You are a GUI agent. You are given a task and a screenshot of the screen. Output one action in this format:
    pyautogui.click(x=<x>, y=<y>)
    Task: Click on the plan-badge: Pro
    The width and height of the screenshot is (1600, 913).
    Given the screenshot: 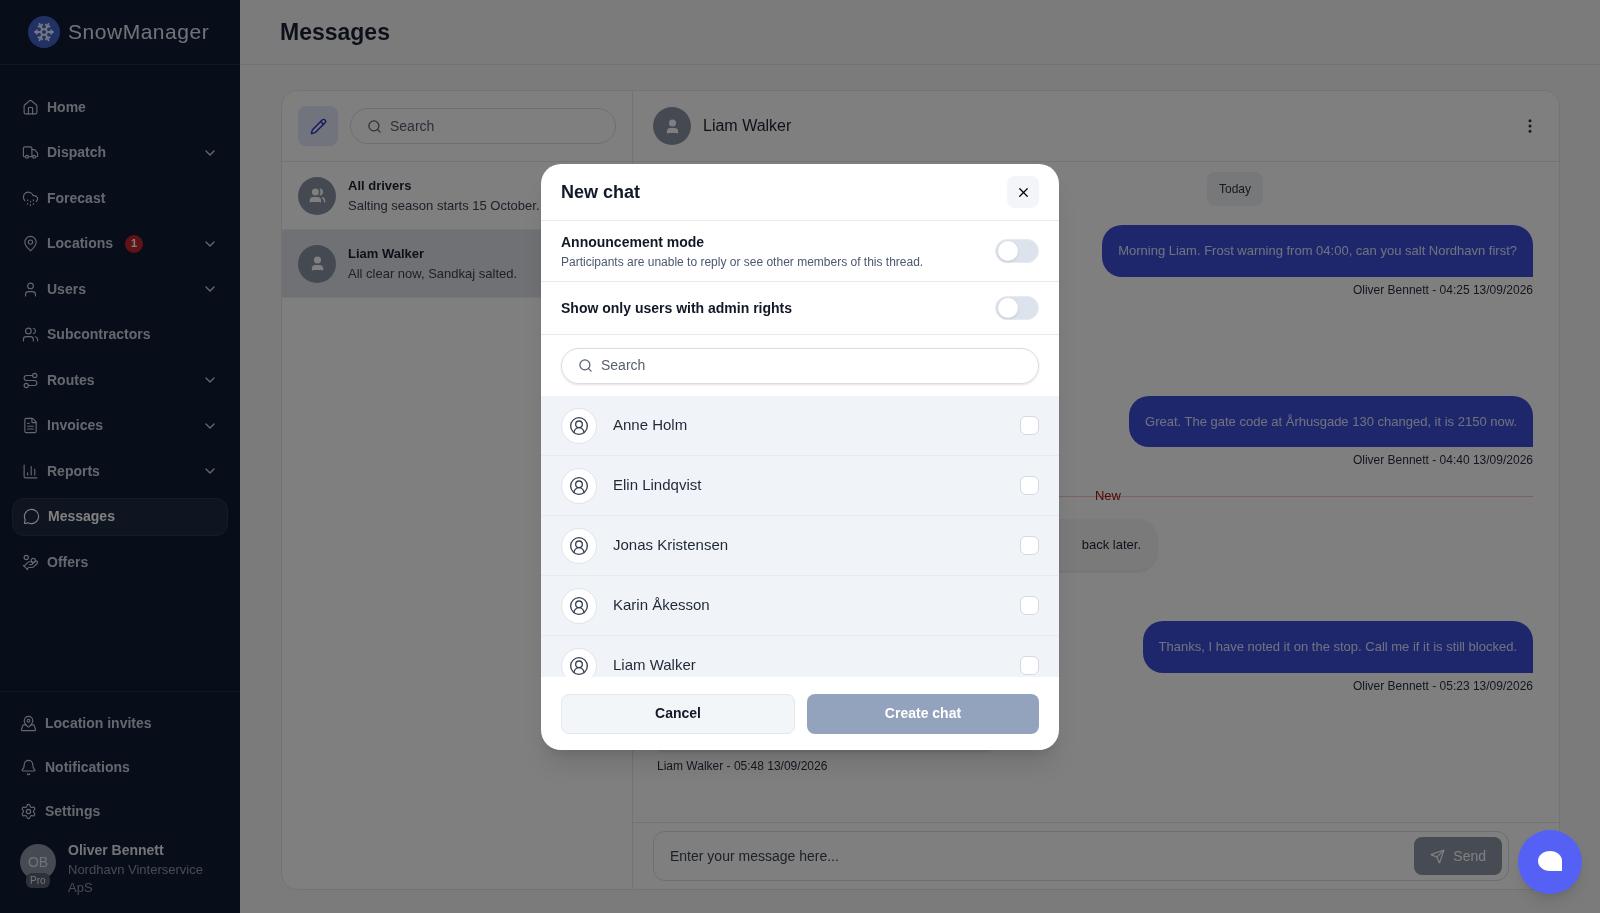 What is the action you would take?
    pyautogui.click(x=38, y=880)
    